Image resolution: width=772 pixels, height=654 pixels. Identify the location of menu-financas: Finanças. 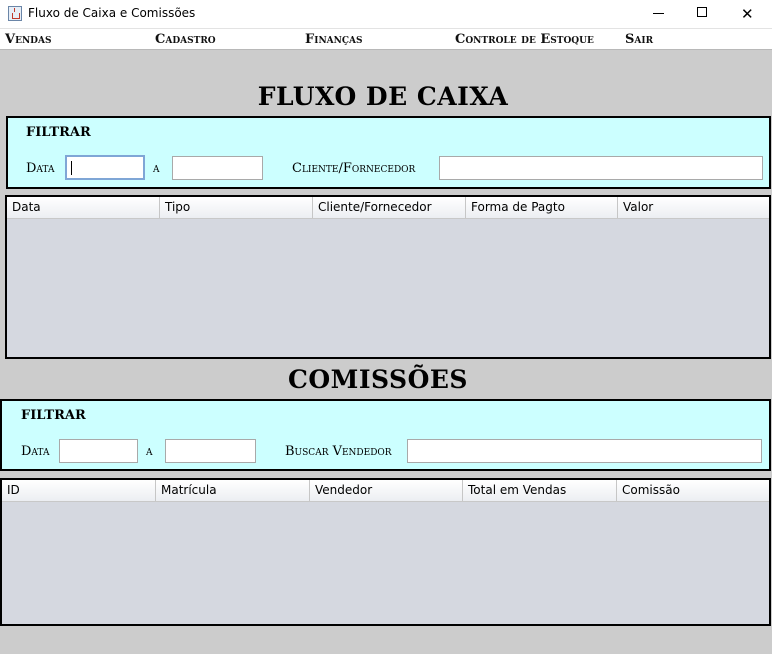
(334, 39).